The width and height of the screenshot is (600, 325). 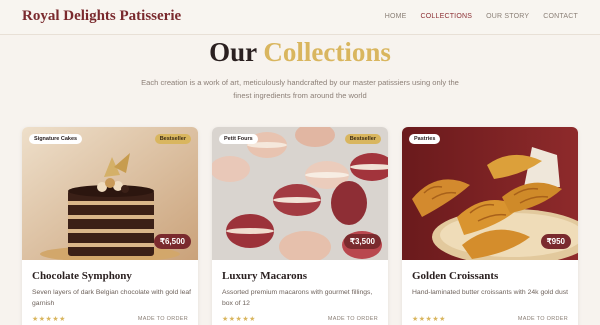 What do you see at coordinates (560, 16) in the screenshot?
I see `nav-link-contact: CONTACT` at bounding box center [560, 16].